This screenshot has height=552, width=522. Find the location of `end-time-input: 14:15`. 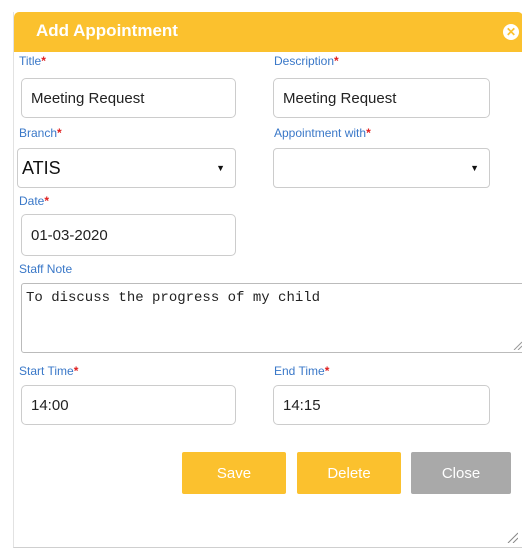

end-time-input: 14:15 is located at coordinates (381, 405).